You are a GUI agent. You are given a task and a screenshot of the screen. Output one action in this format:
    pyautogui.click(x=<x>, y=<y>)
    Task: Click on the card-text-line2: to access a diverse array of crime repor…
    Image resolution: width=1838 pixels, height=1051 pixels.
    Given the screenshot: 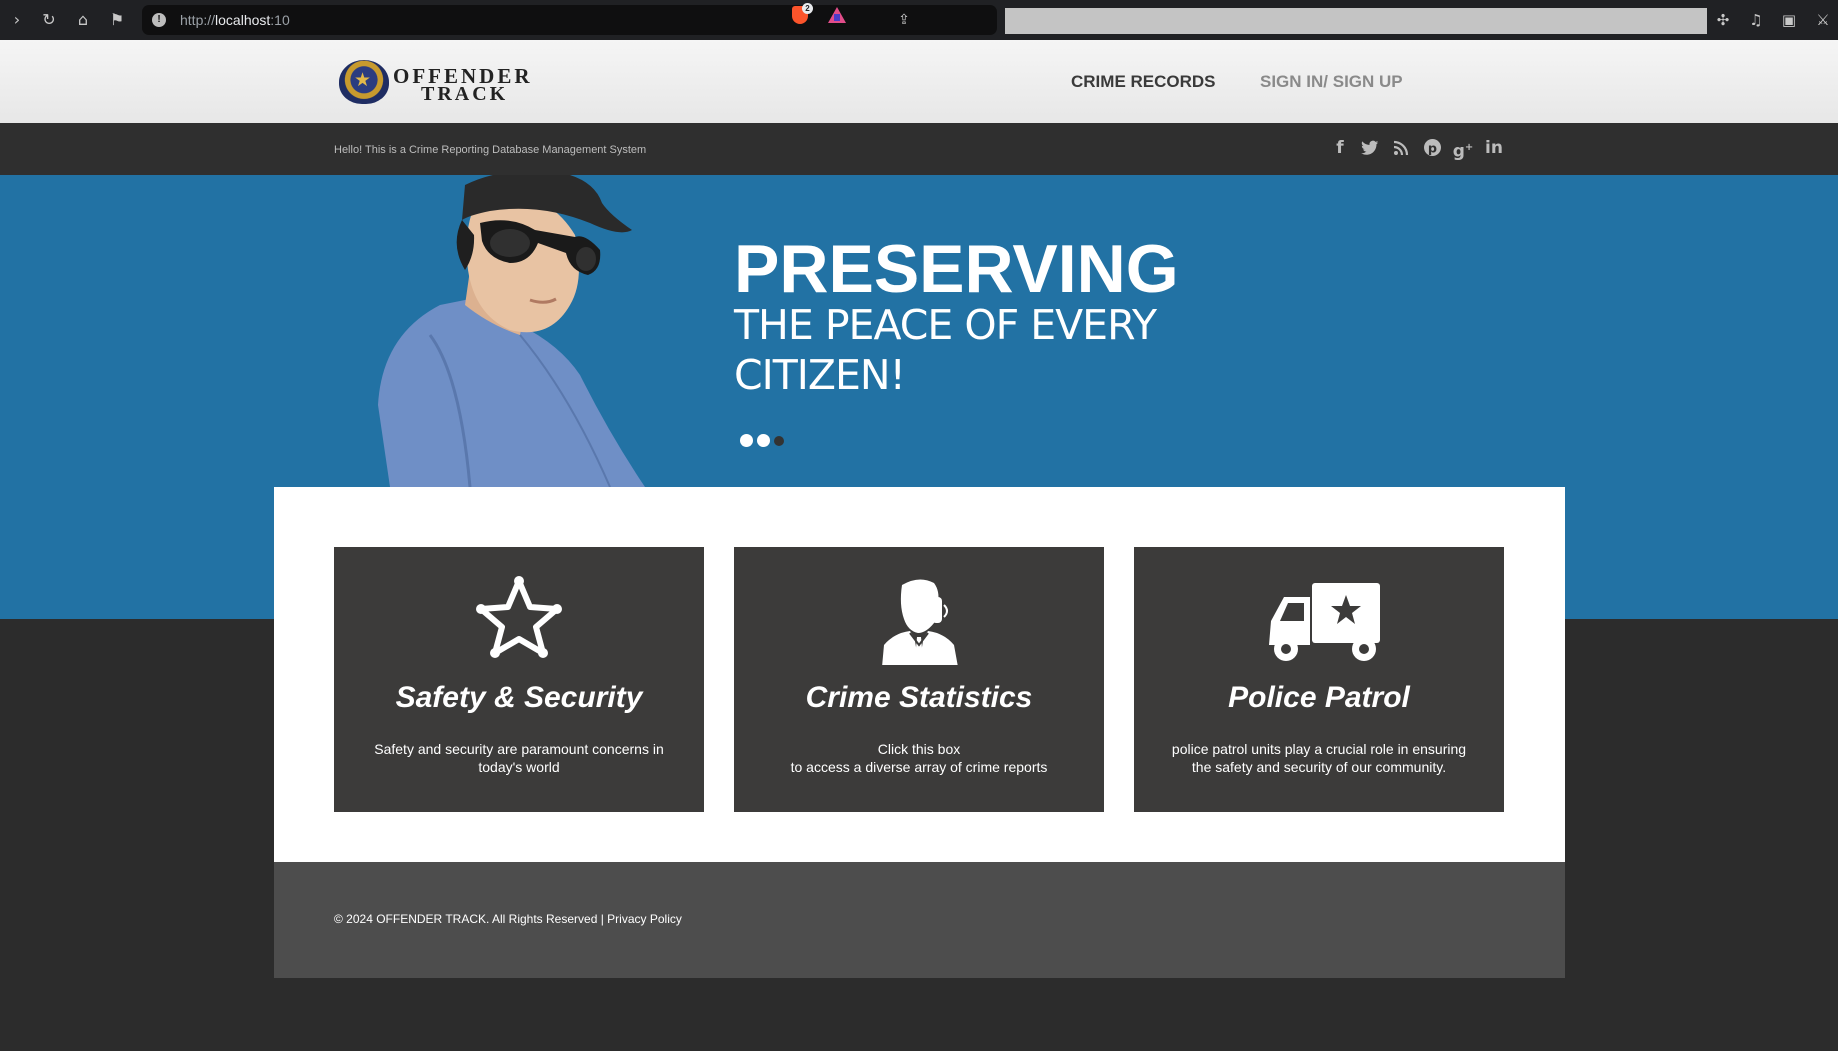 What is the action you would take?
    pyautogui.click(x=919, y=767)
    